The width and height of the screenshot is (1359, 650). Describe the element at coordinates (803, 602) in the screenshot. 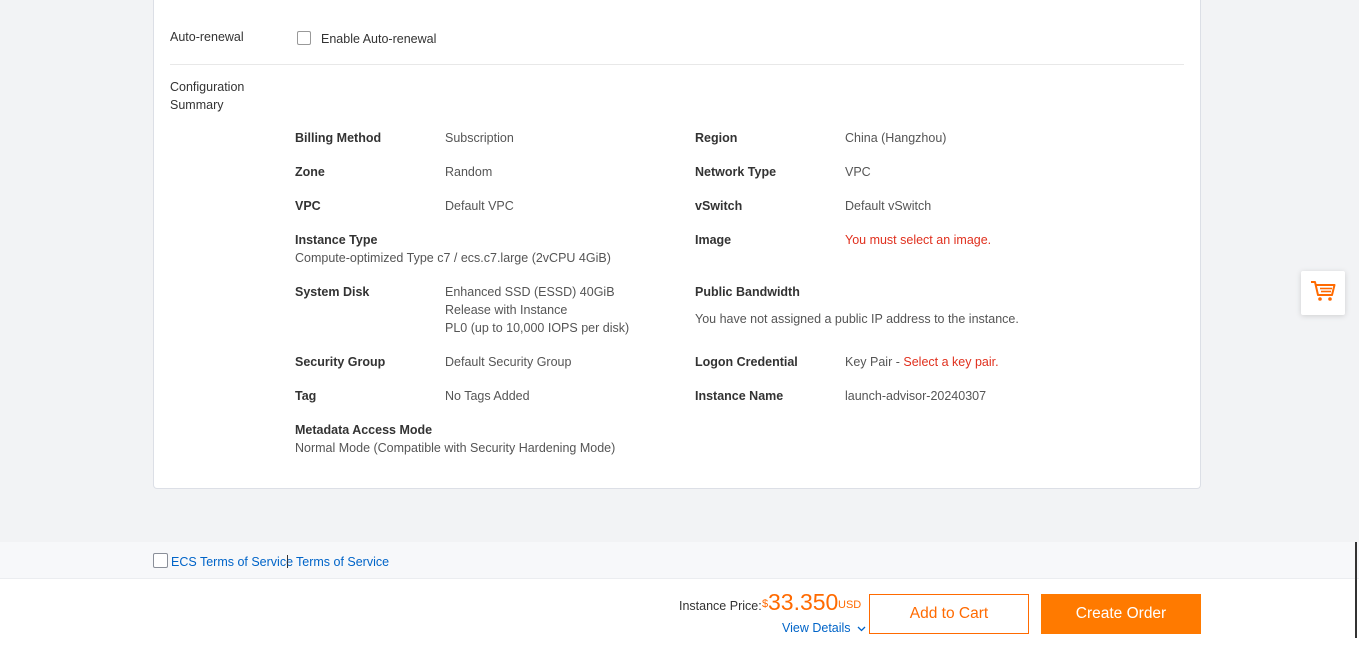

I see `instance-price-value: 33.350` at that location.